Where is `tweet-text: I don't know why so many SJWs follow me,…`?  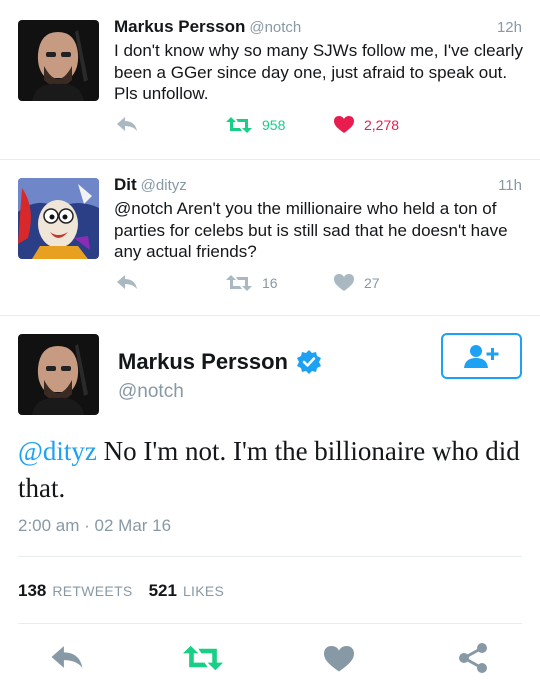 tweet-text: I don't know why so many SJWs follow me,… is located at coordinates (319, 72).